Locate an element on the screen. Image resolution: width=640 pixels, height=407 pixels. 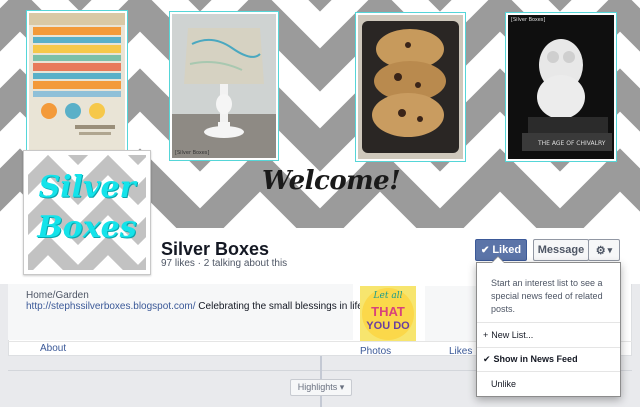
page-stats: 97 likes · 2 talking about this is located at coordinates (224, 263).